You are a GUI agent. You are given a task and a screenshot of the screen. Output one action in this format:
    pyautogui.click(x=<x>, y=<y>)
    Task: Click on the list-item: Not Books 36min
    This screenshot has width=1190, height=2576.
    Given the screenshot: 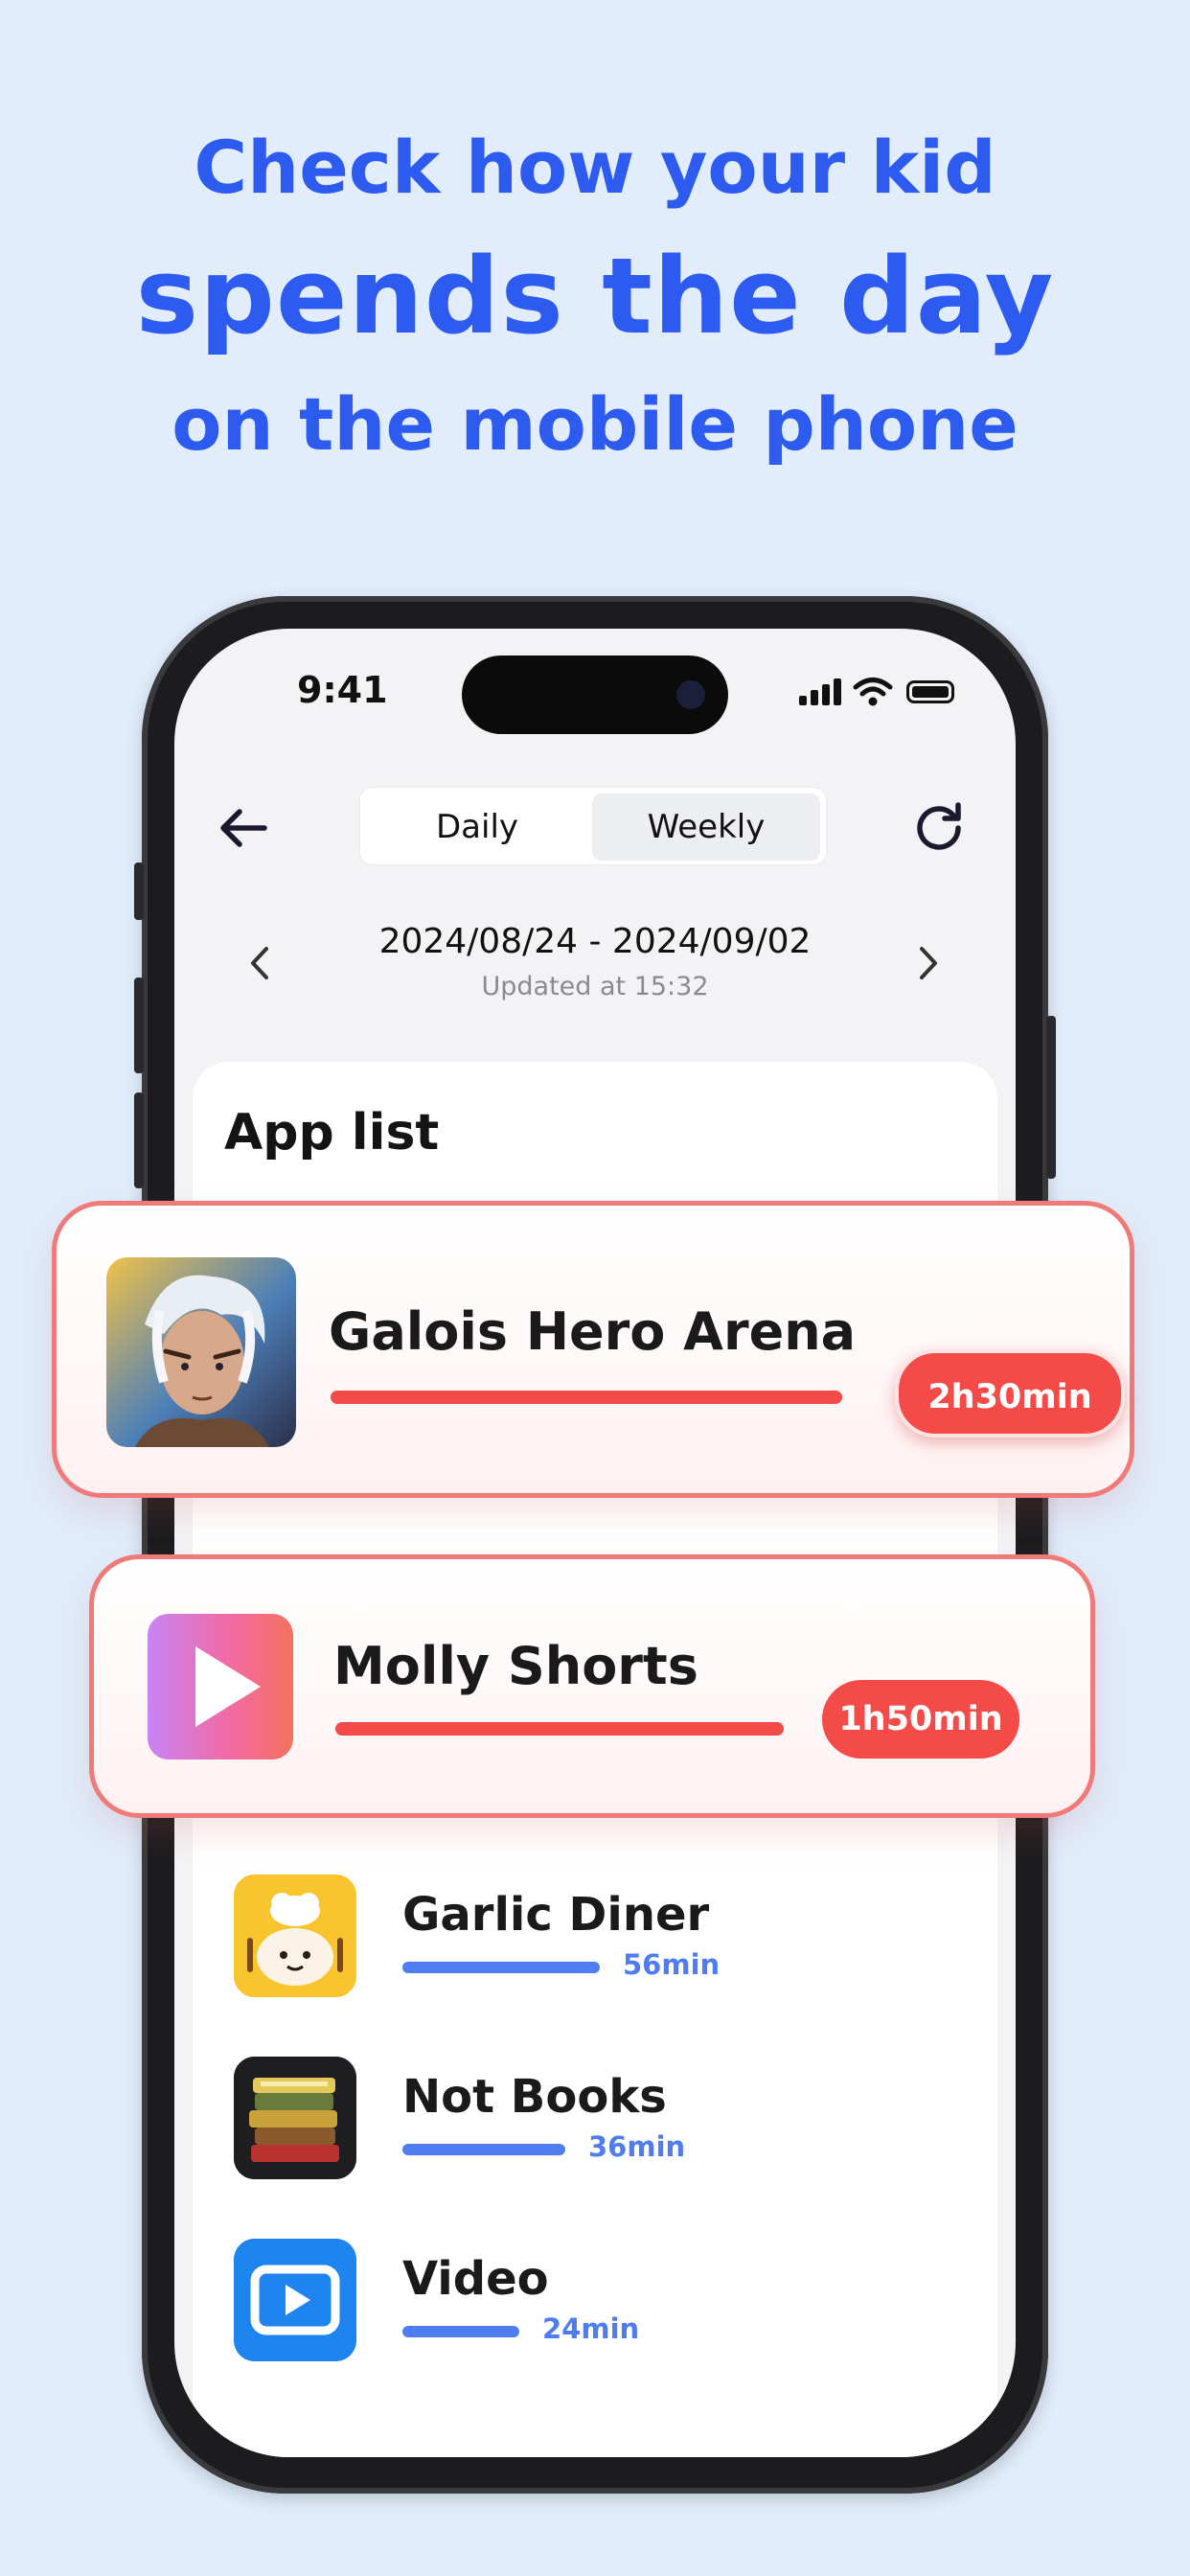 What is the action you would take?
    pyautogui.click(x=589, y=2119)
    